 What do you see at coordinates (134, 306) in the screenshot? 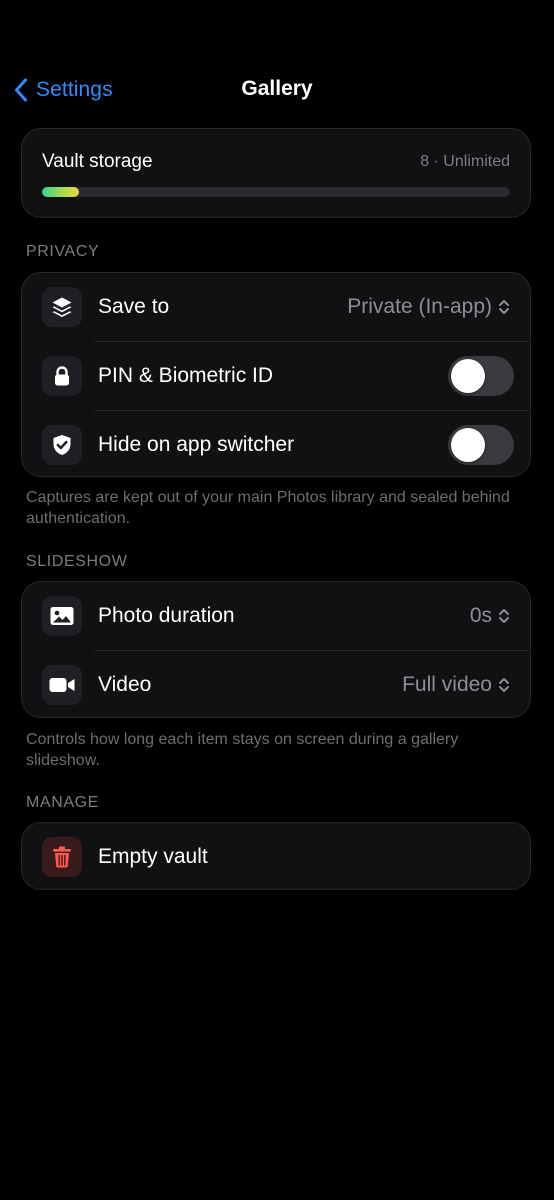
I see `save-to-label: Save to` at bounding box center [134, 306].